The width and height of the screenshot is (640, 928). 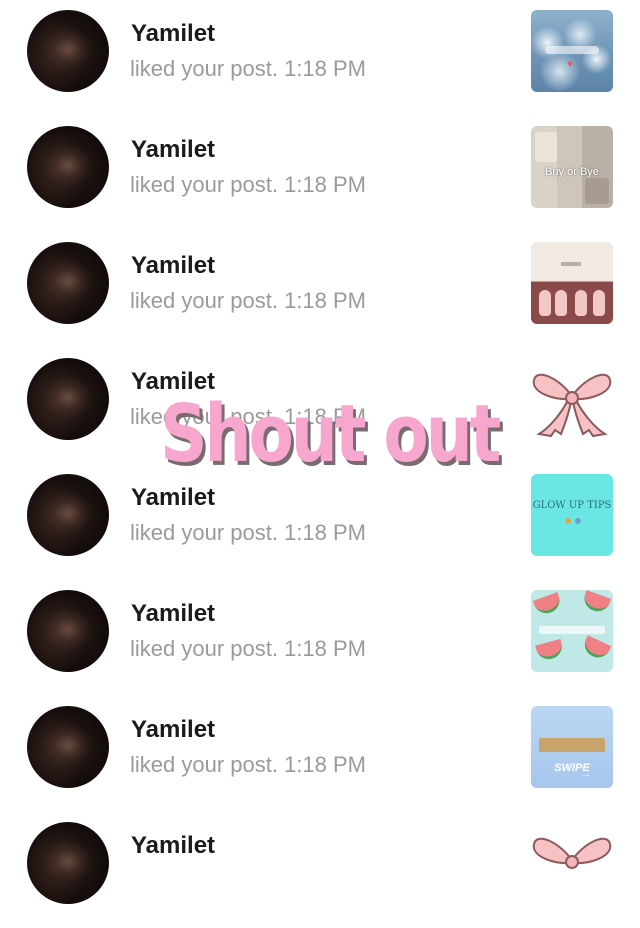 I want to click on arrow-icon: →, so click(x=586, y=774).